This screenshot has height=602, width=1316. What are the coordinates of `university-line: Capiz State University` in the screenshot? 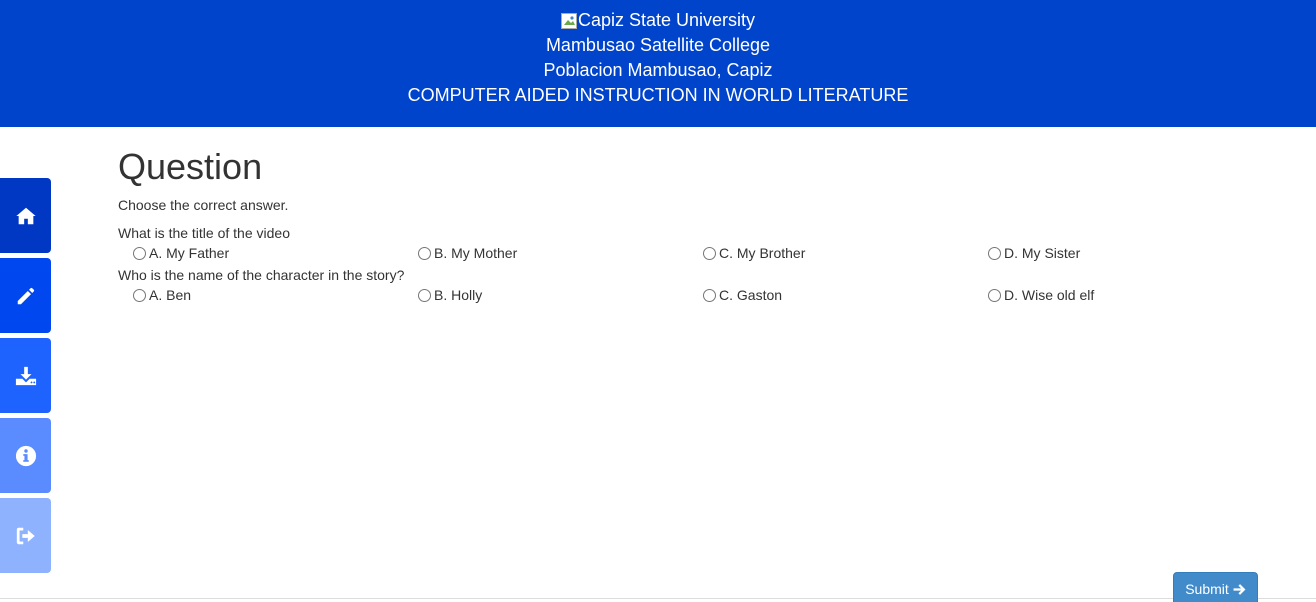 It's located at (658, 20).